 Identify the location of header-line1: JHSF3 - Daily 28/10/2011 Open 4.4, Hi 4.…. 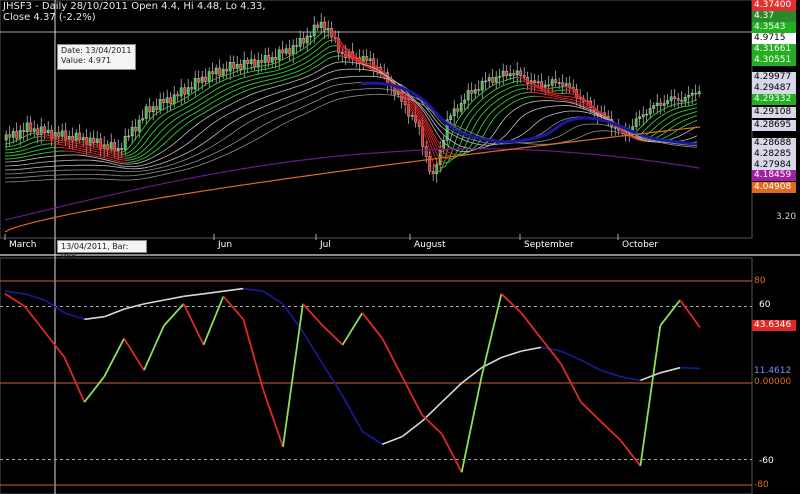
(134, 6).